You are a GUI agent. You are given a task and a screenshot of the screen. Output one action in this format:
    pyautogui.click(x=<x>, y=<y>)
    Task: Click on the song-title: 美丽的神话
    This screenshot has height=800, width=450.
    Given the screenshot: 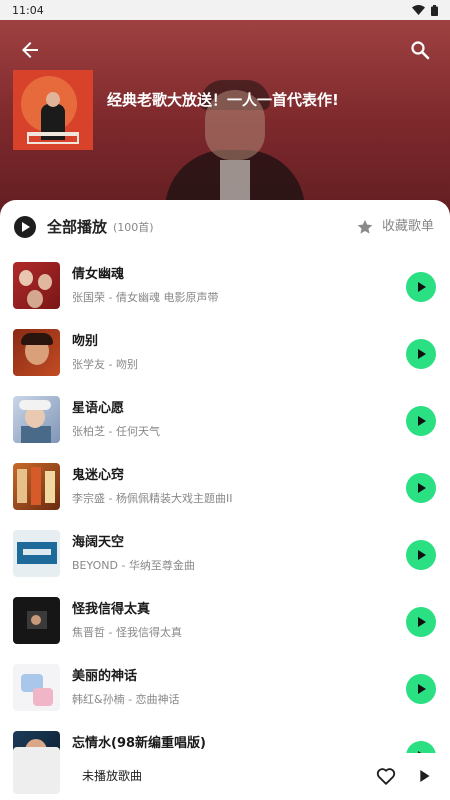 What is the action you would take?
    pyautogui.click(x=105, y=676)
    